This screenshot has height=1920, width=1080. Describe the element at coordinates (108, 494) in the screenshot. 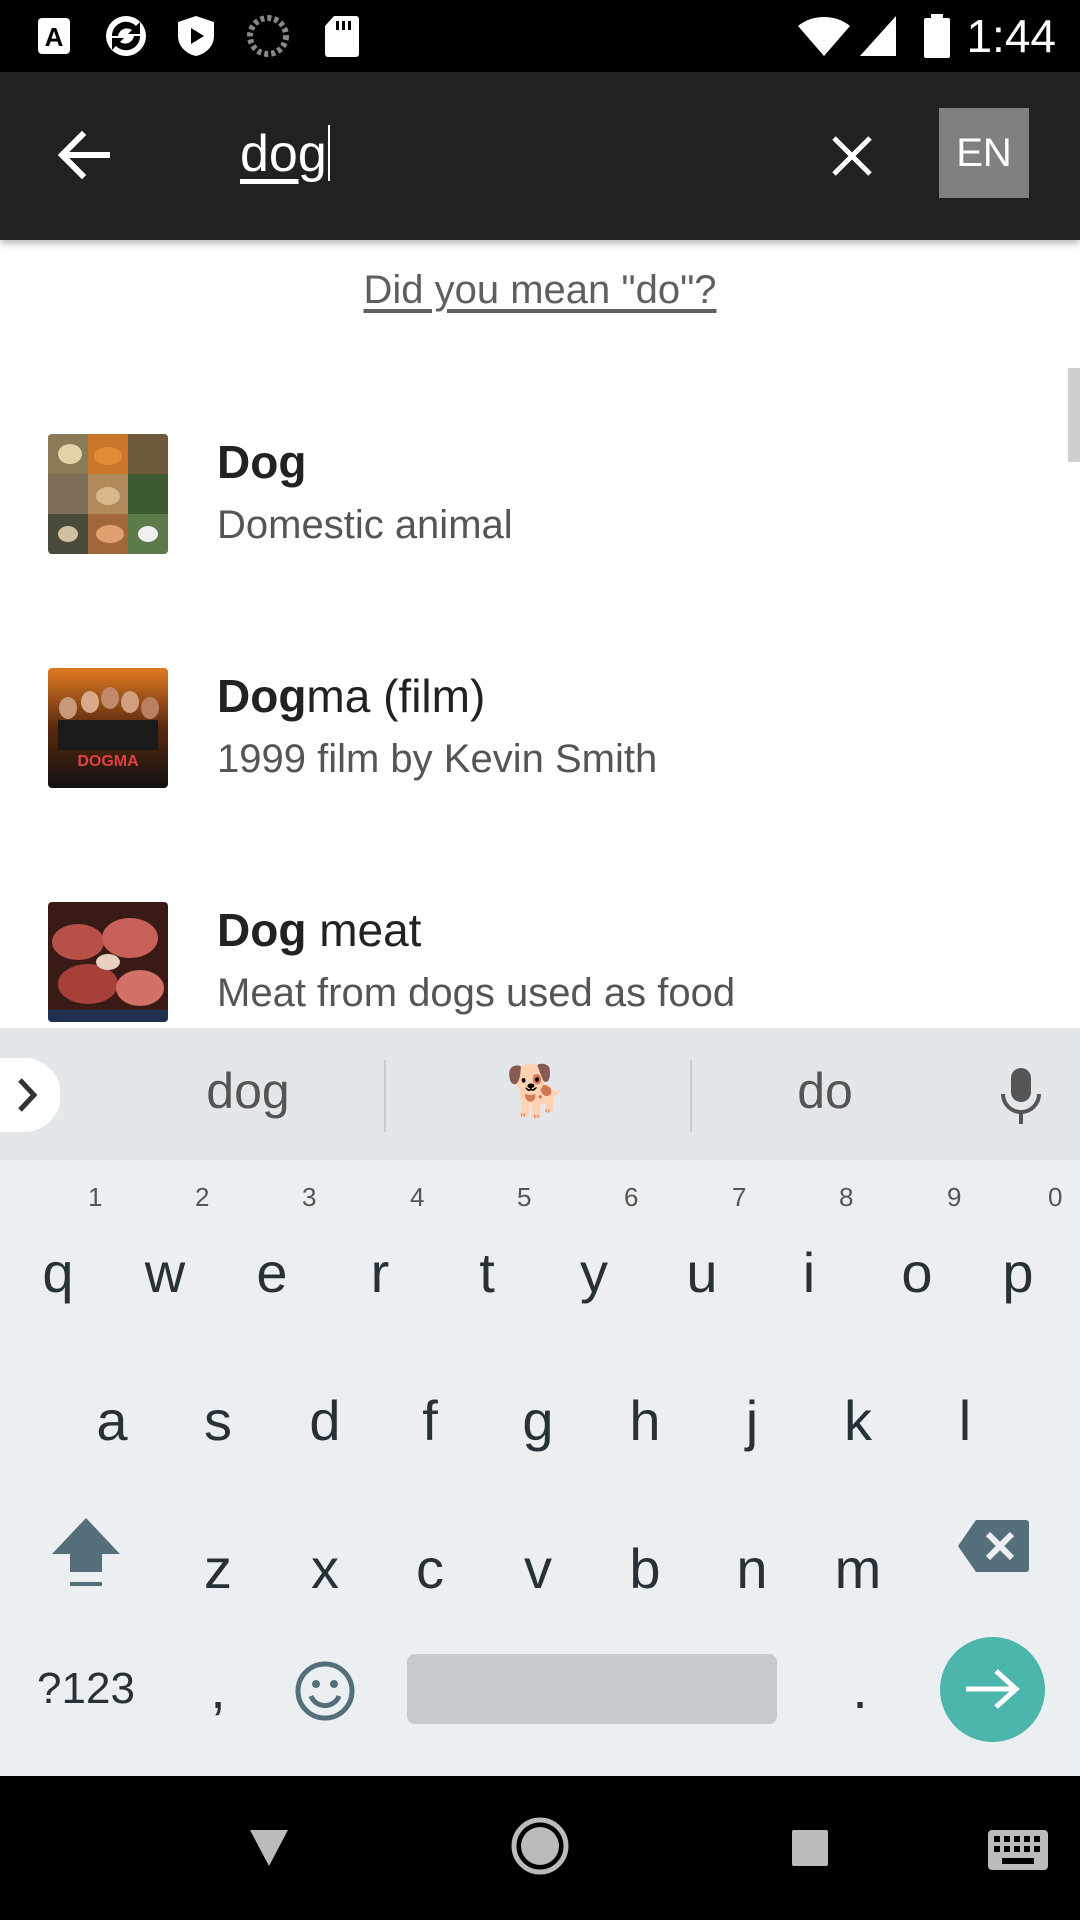

I see `dog-thumbnail` at that location.